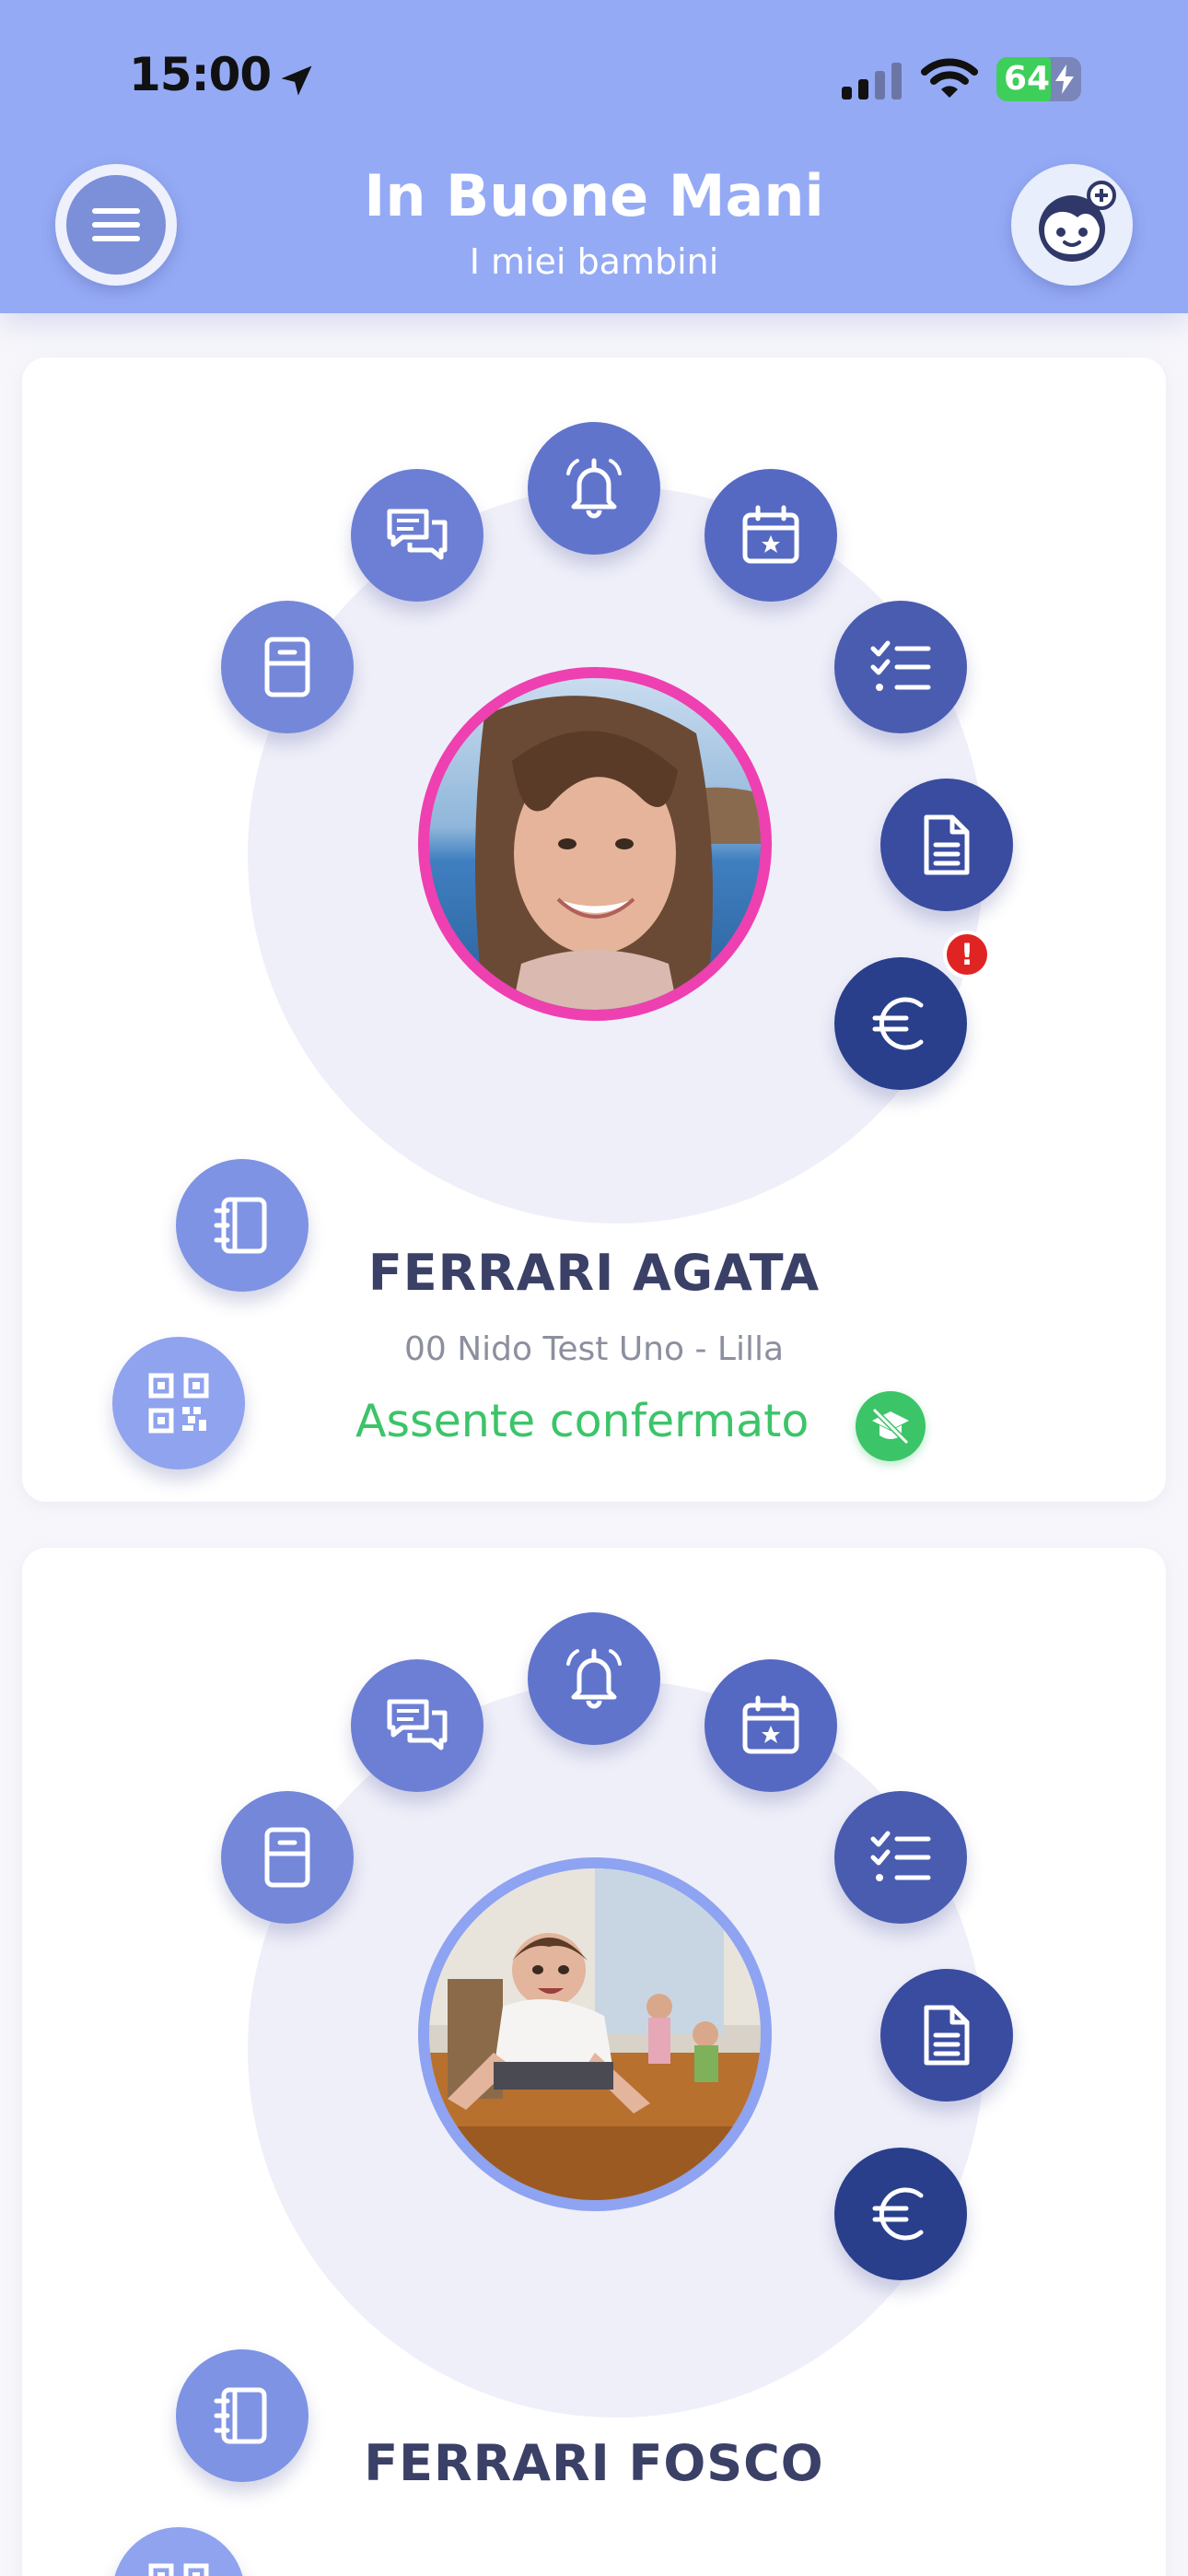 The image size is (1188, 2576). Describe the element at coordinates (872, 81) in the screenshot. I see `cellular-signal-icon` at that location.